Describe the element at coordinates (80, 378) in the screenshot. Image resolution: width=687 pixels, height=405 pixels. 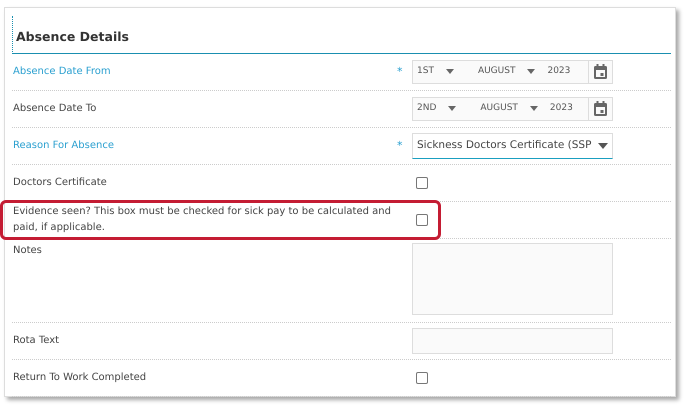
I see `field-label: Return To Work Completed` at that location.